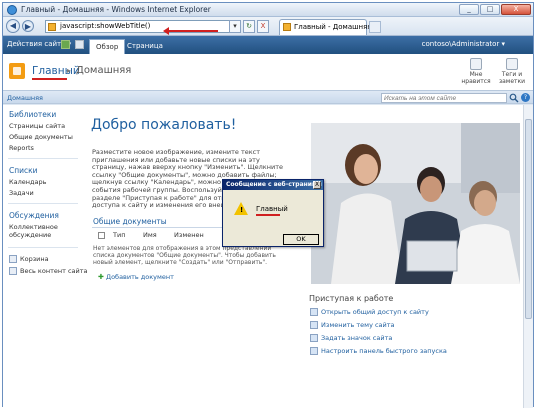  I want to click on ql-libraries-heading: Библиотеки, so click(32, 114).